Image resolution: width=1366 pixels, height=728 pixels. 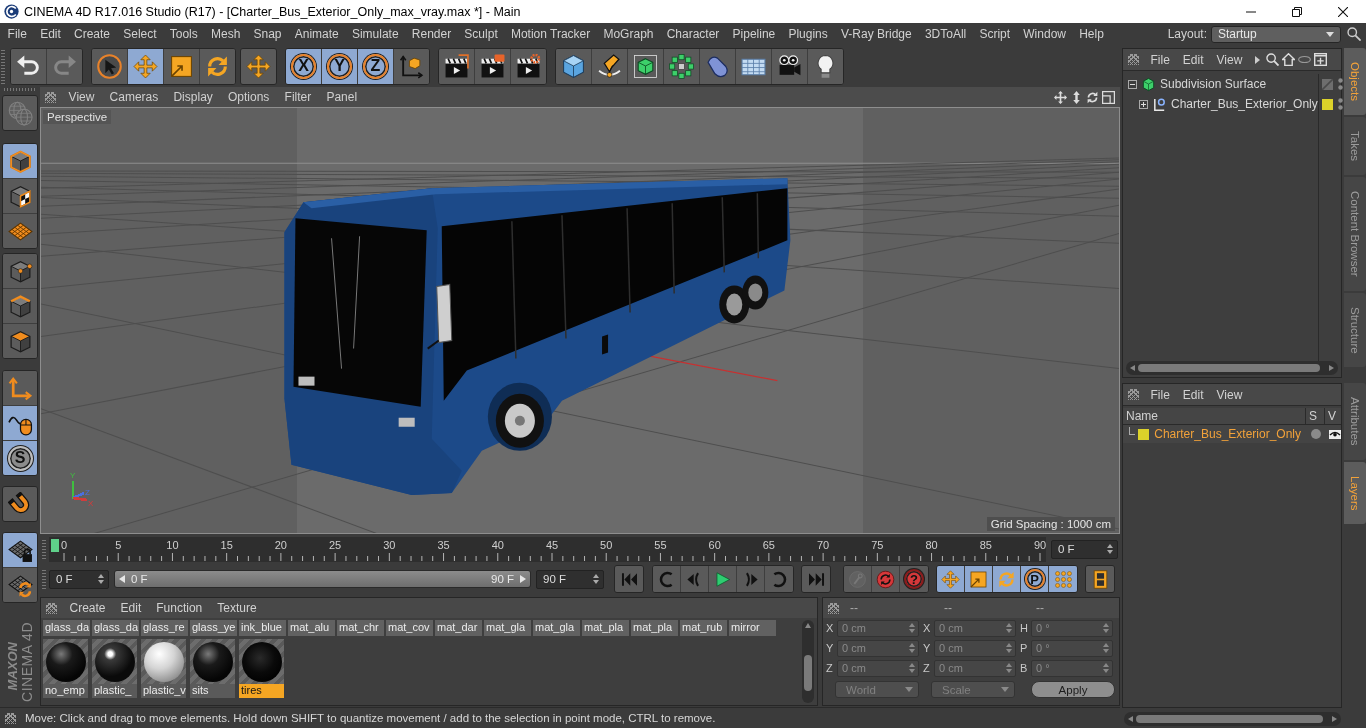 I want to click on menu-item: 3DToAll, so click(x=945, y=34).